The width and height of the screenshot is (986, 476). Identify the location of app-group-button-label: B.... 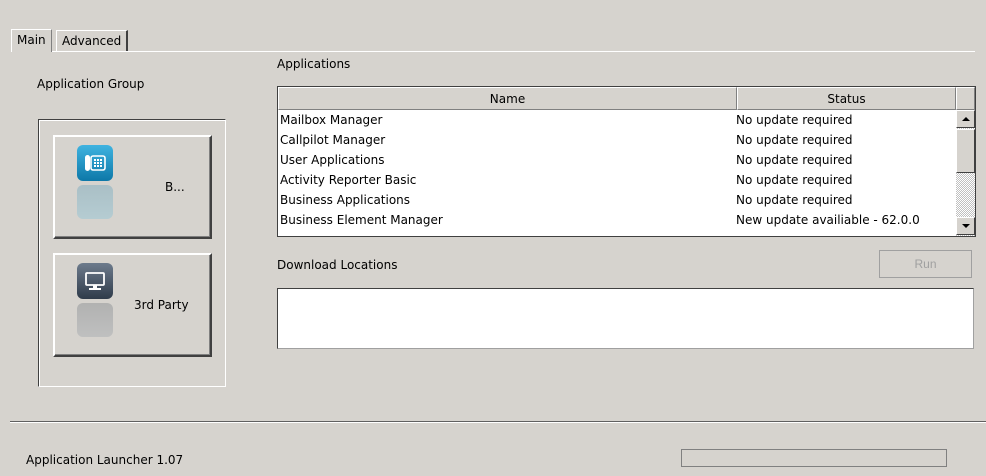
(175, 187).